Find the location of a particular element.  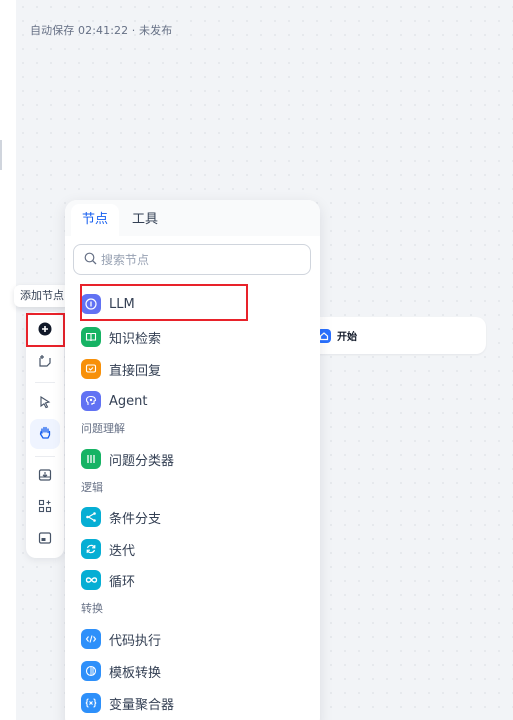

node-item-agent: Agent is located at coordinates (191, 401).